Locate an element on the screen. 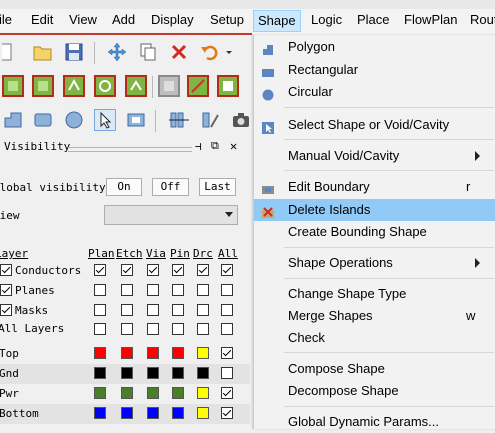 This screenshot has width=495, height=433. menu-item-circular: Circular is located at coordinates (374, 92).